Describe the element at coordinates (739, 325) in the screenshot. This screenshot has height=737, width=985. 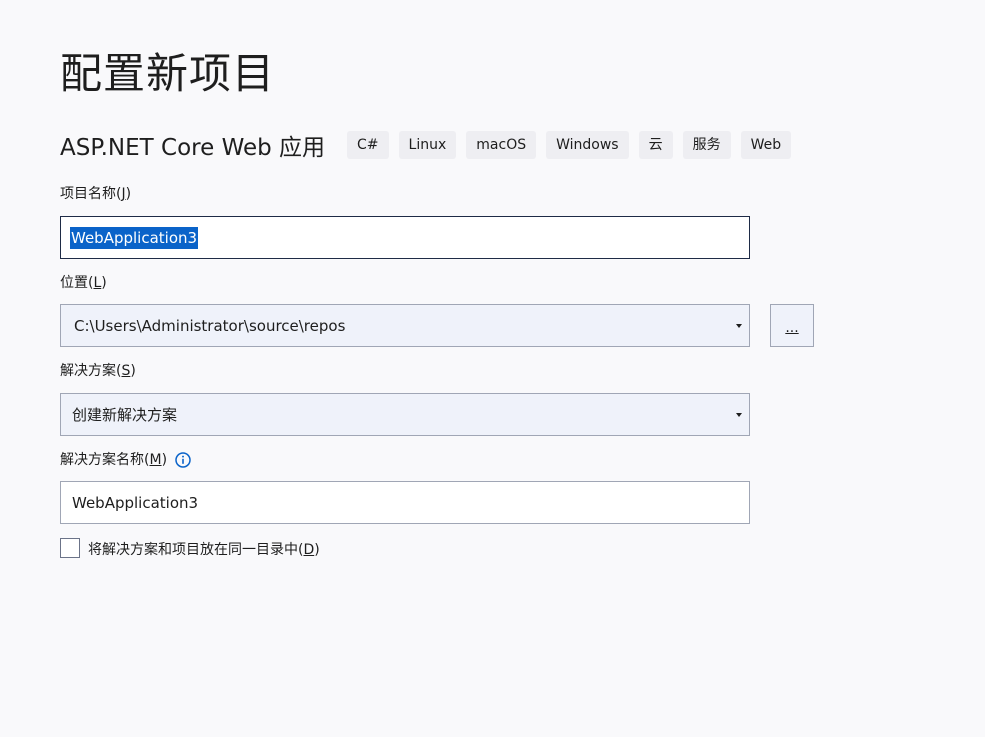
I see `location-dropdown-arrow-icon` at that location.